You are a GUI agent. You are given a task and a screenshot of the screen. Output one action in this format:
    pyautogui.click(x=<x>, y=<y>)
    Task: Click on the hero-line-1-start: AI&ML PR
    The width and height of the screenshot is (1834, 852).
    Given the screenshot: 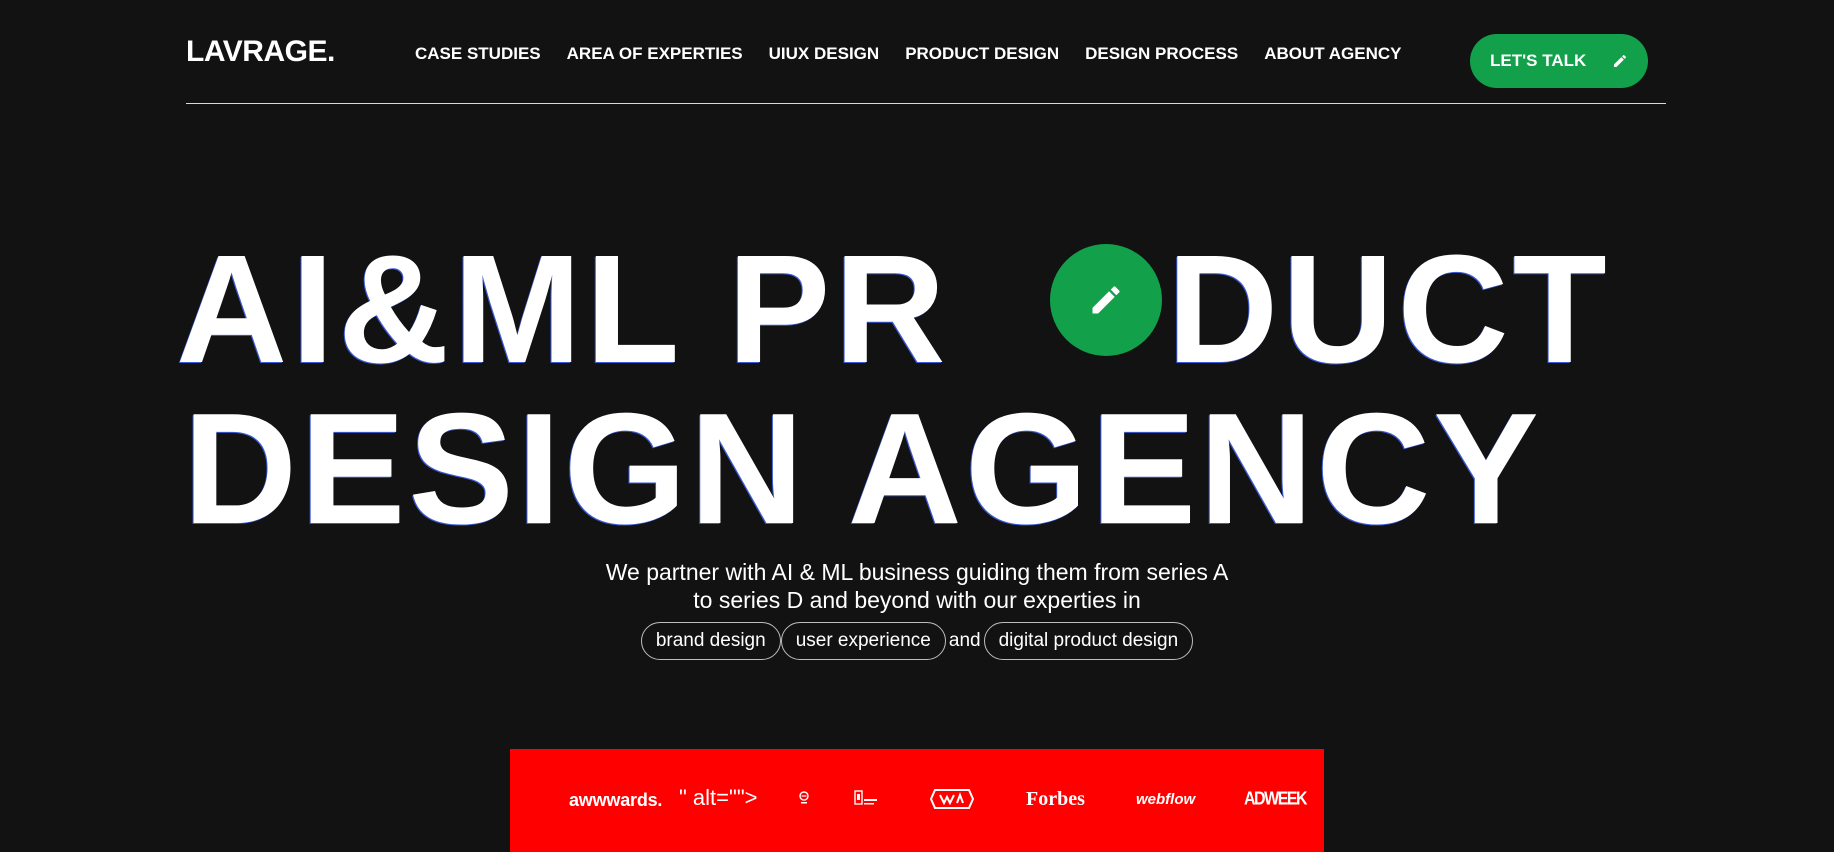 What is the action you would take?
    pyautogui.click(x=563, y=309)
    